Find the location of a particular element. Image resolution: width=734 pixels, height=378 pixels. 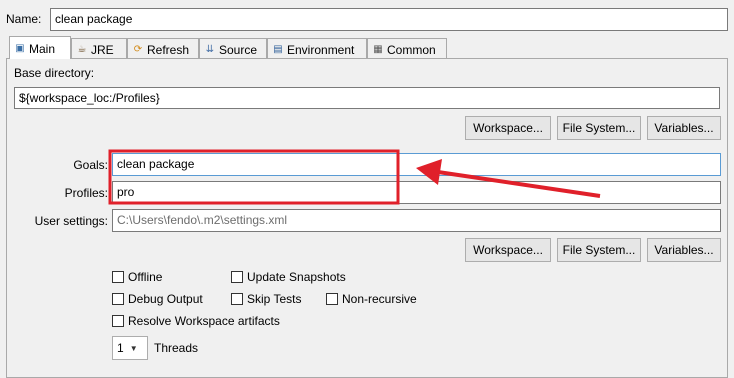

non-recursive-checkbox: Non-recursive is located at coordinates (371, 299).